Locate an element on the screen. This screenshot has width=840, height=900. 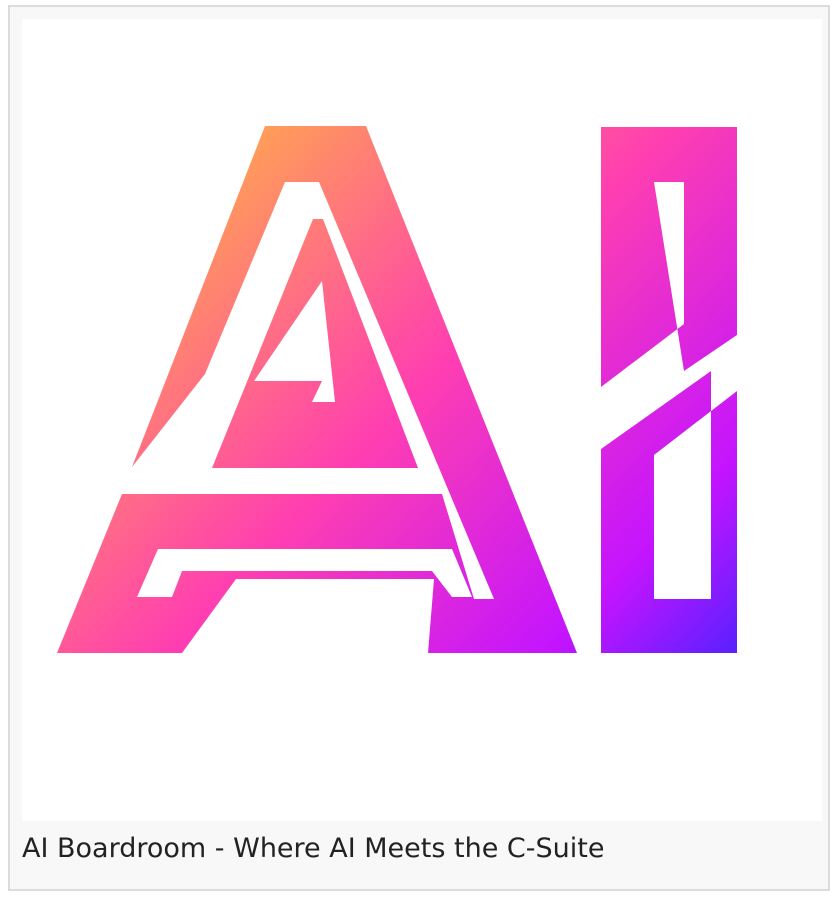
ai-logo-letter-i is located at coordinates (669, 390).